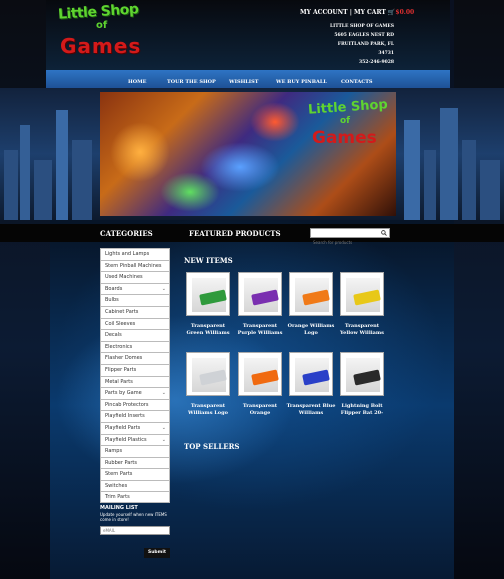 Image resolution: width=504 pixels, height=579 pixels. Describe the element at coordinates (479, 289) in the screenshot. I see `right-shade` at that location.